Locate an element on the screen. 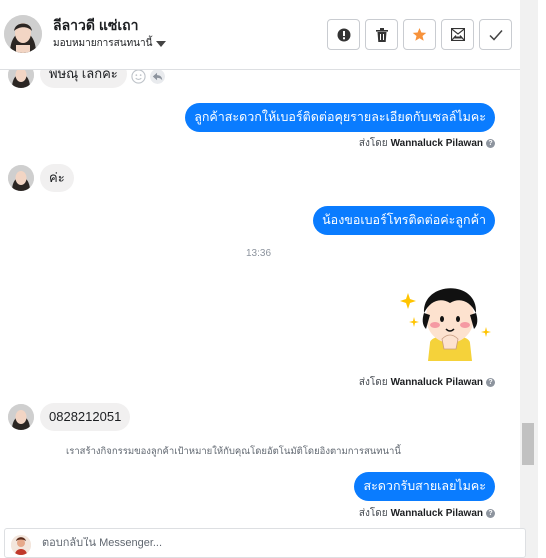 This screenshot has width=546, height=558. conversation-header: ลีลาวดี แซ่เถา มอบหมายการสนทนานี้ is located at coordinates (260, 35).